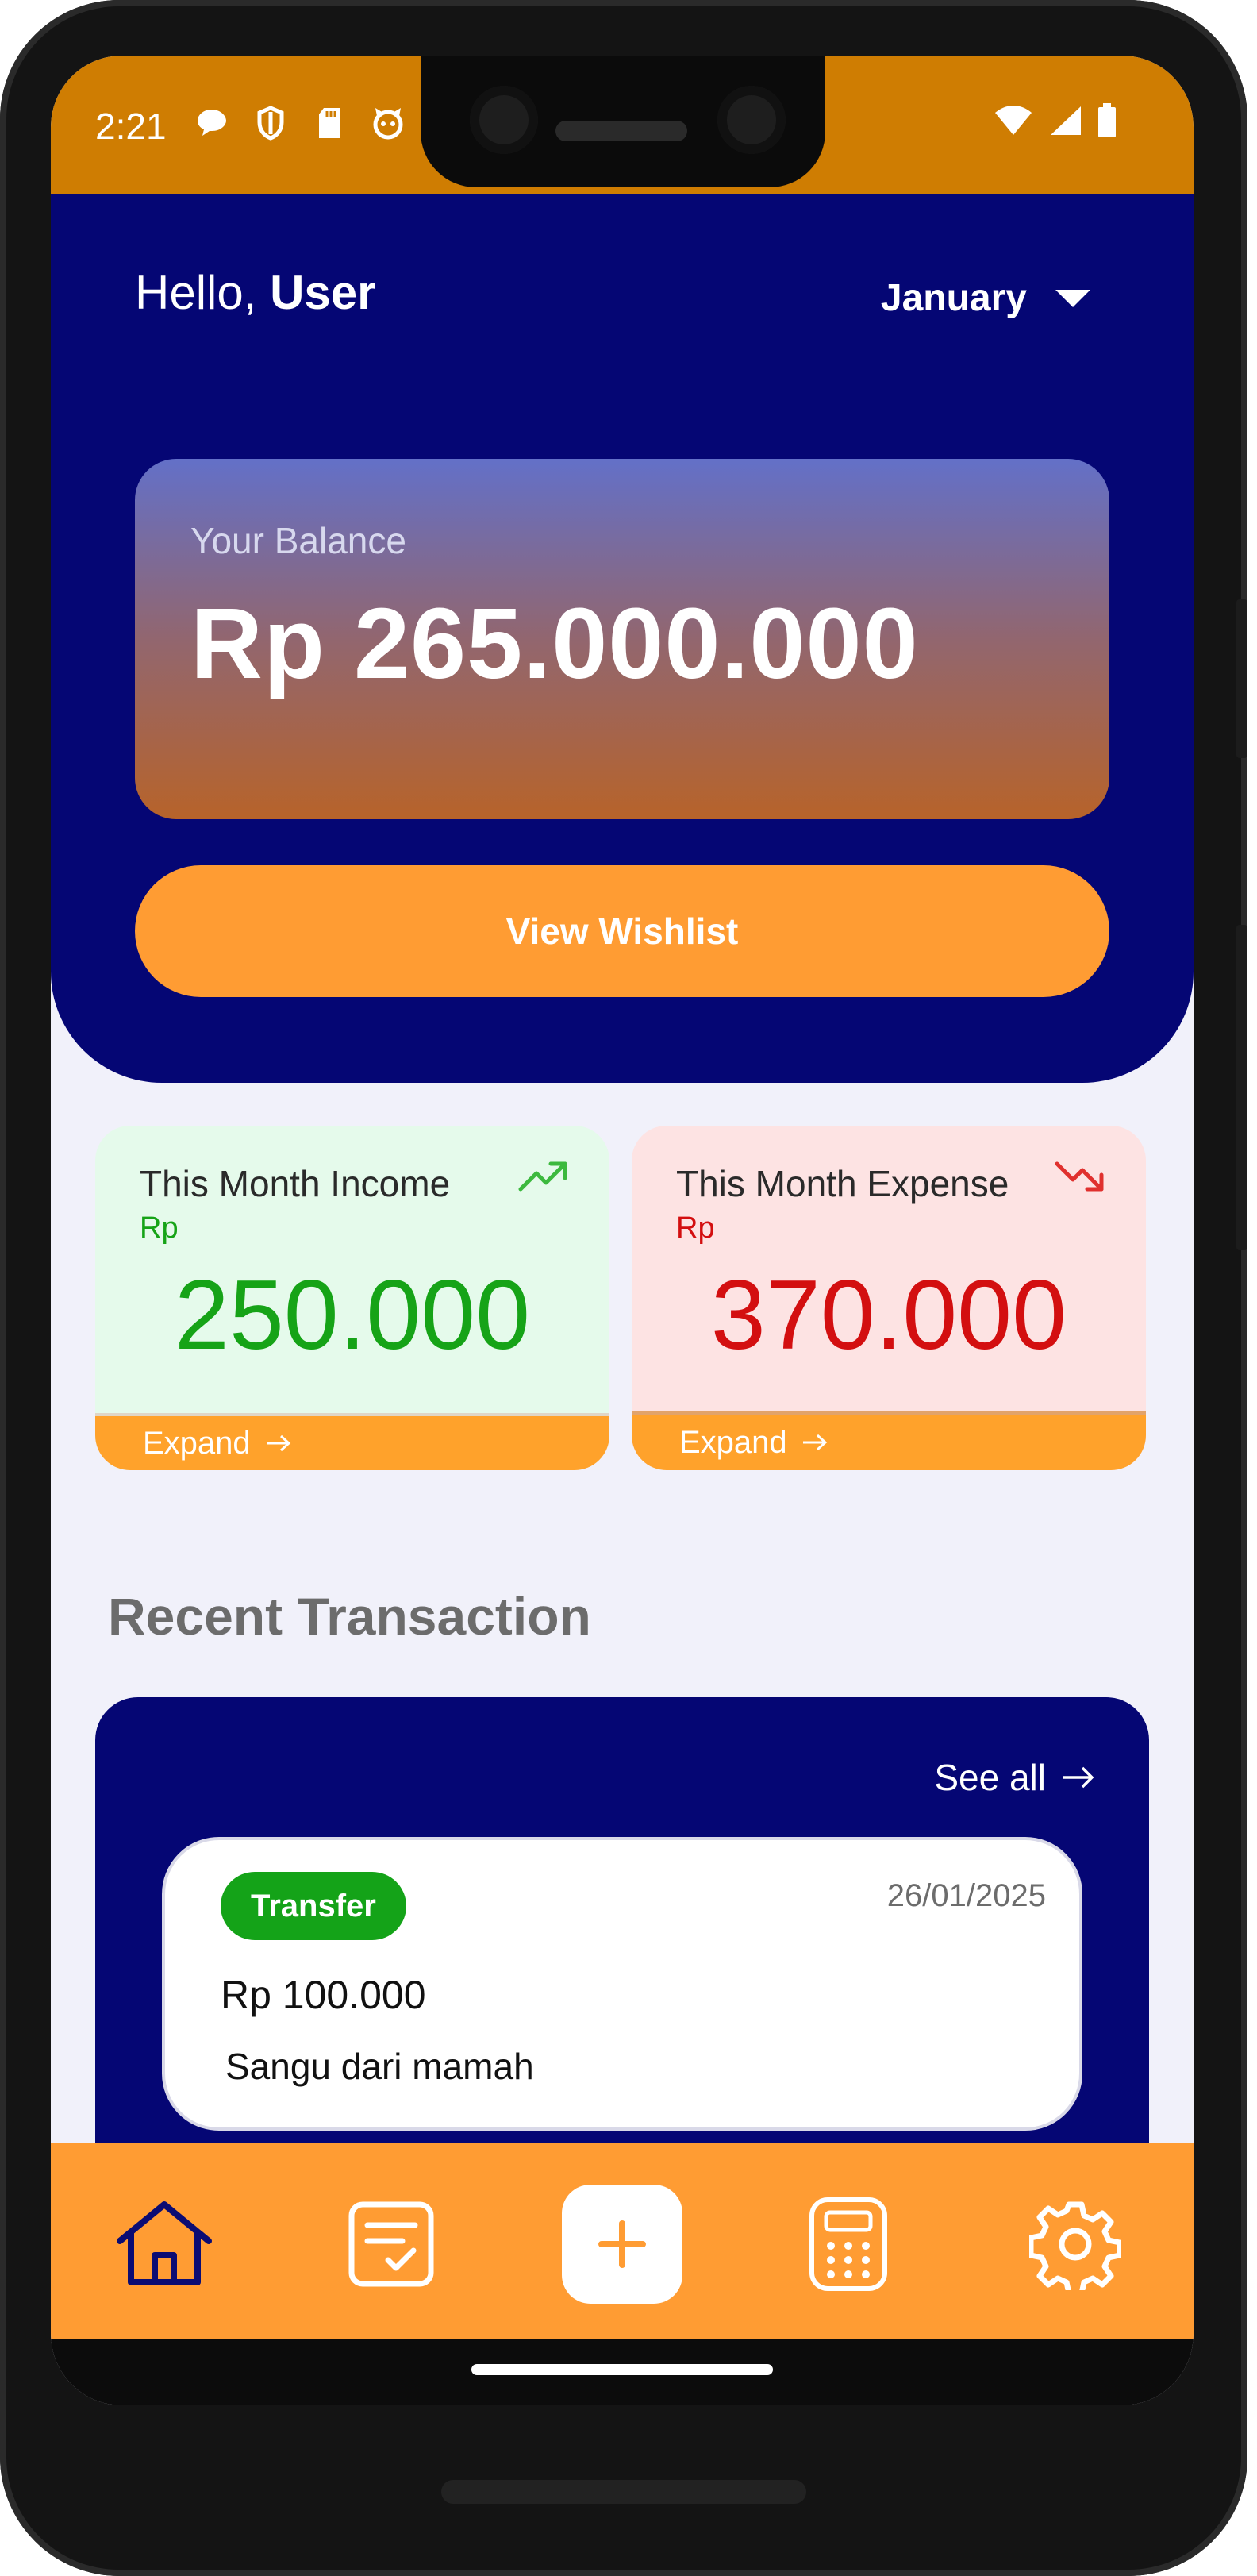 The image size is (1257, 2576). What do you see at coordinates (733, 1442) in the screenshot?
I see `expense-expand-label: Expand` at bounding box center [733, 1442].